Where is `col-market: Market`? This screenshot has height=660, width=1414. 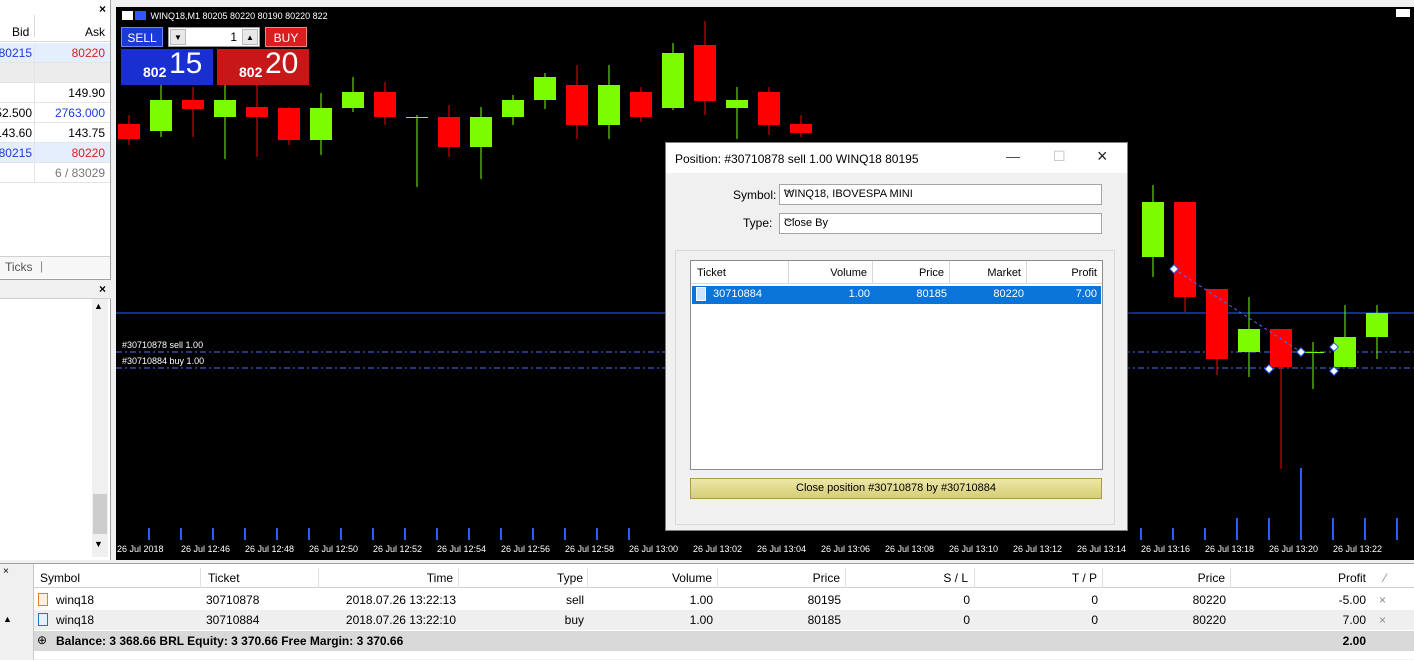 col-market: Market is located at coordinates (988, 272).